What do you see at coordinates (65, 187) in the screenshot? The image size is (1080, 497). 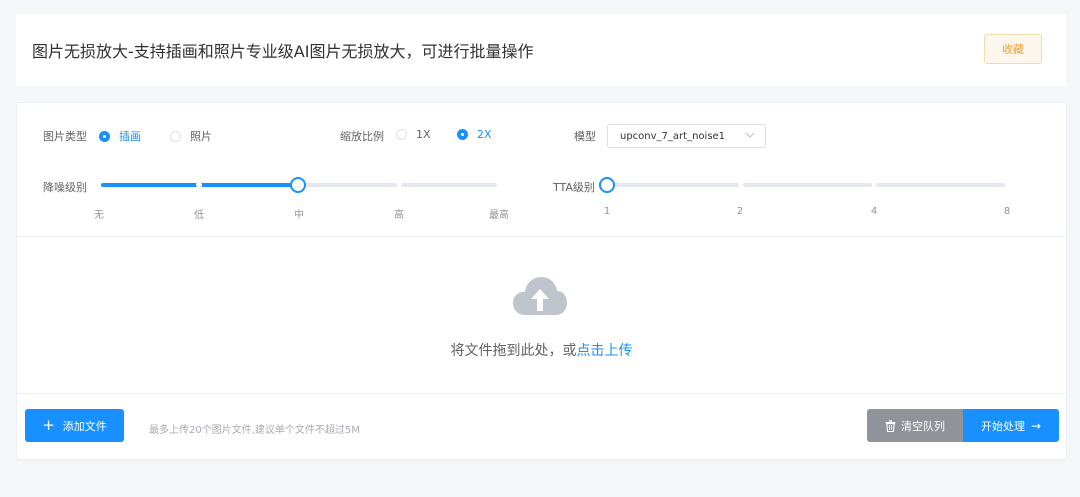 I see `denoise-label: 降噪级别` at bounding box center [65, 187].